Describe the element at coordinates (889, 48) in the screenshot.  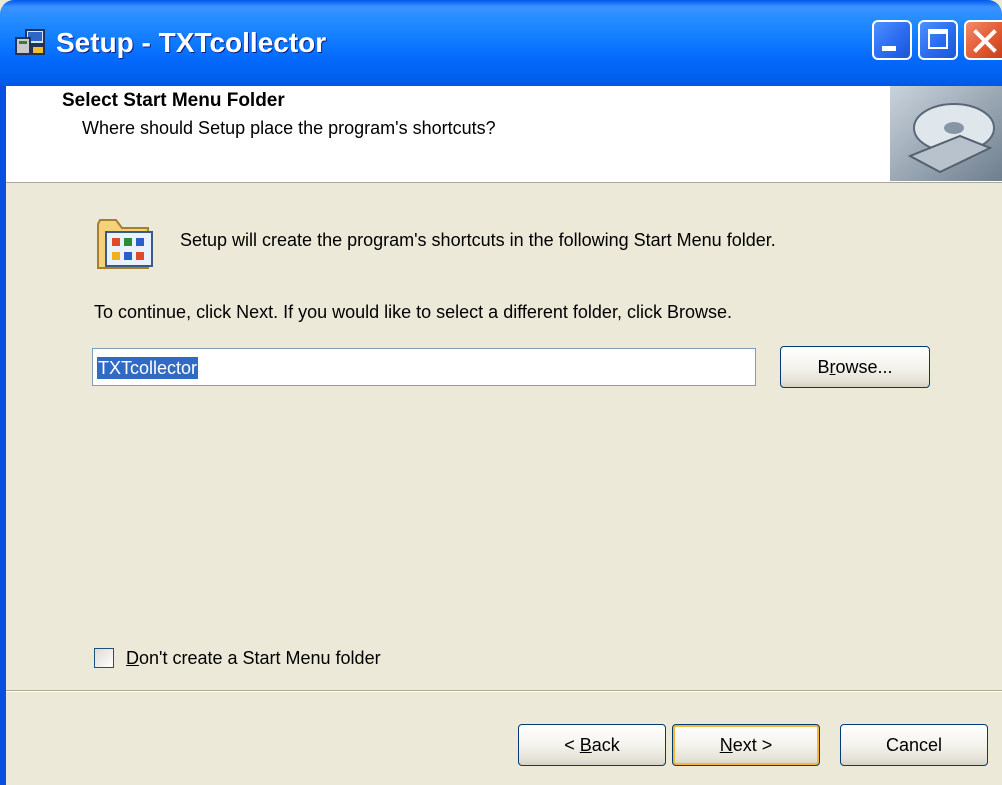
I see `minimize-icon` at that location.